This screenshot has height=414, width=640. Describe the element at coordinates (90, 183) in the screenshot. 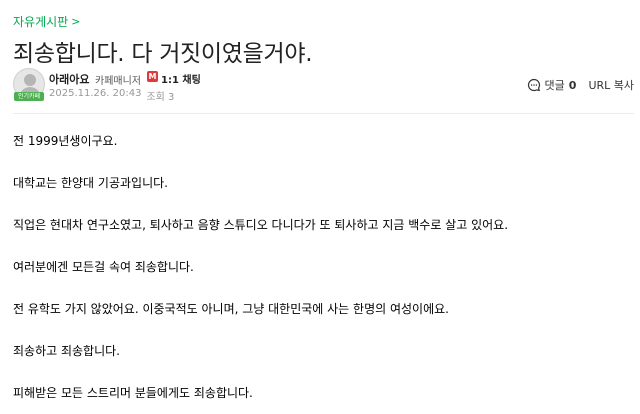

I see `content-paragraph: 대학교는 한양대 기공과입니다.` at that location.